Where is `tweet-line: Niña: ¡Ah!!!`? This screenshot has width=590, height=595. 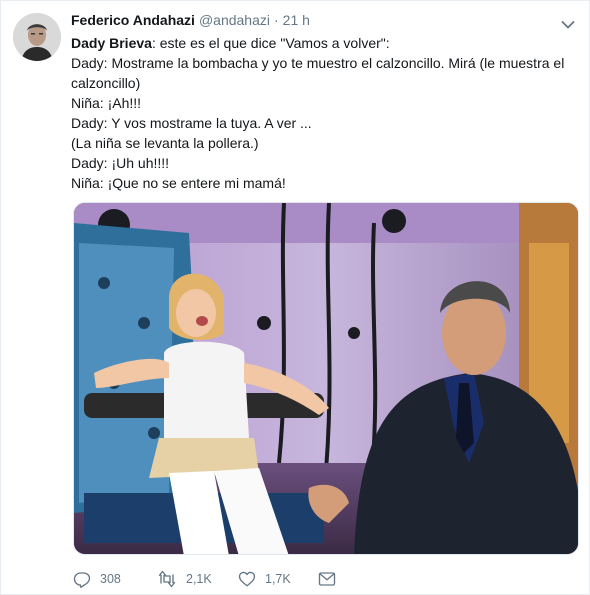
tweet-line: Niña: ¡Ah!!! is located at coordinates (106, 103).